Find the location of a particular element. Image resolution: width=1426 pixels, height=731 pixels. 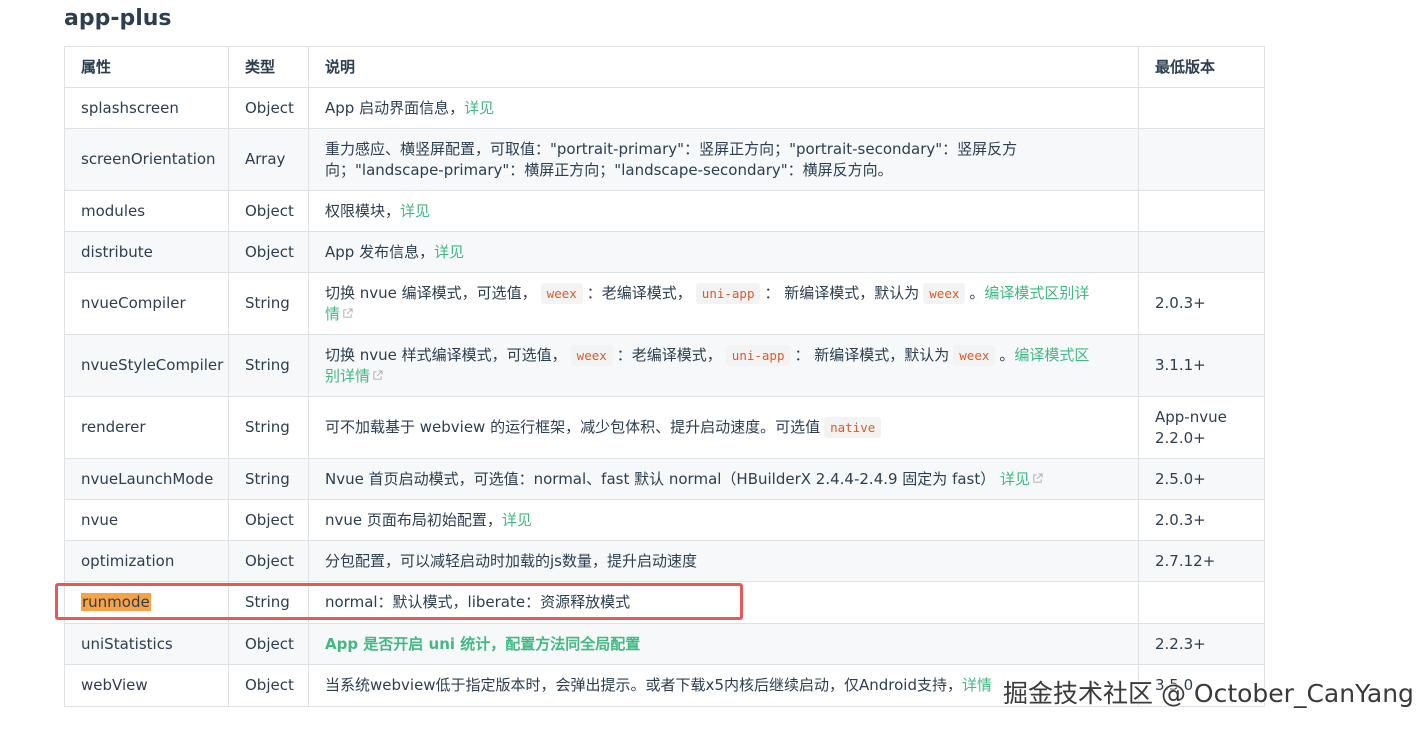

description-text: ： 新编译模式，默认为 is located at coordinates (872, 354).